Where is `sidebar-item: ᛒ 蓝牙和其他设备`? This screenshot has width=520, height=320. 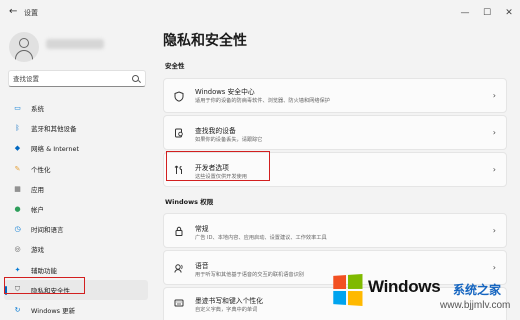 sidebar-item: ᛒ 蓝牙和其他设备 is located at coordinates (76, 128).